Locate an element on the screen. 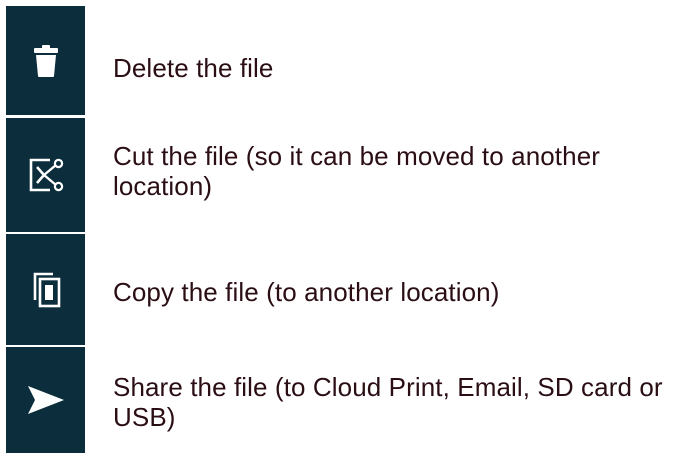  cut-icon is located at coordinates (46, 175).